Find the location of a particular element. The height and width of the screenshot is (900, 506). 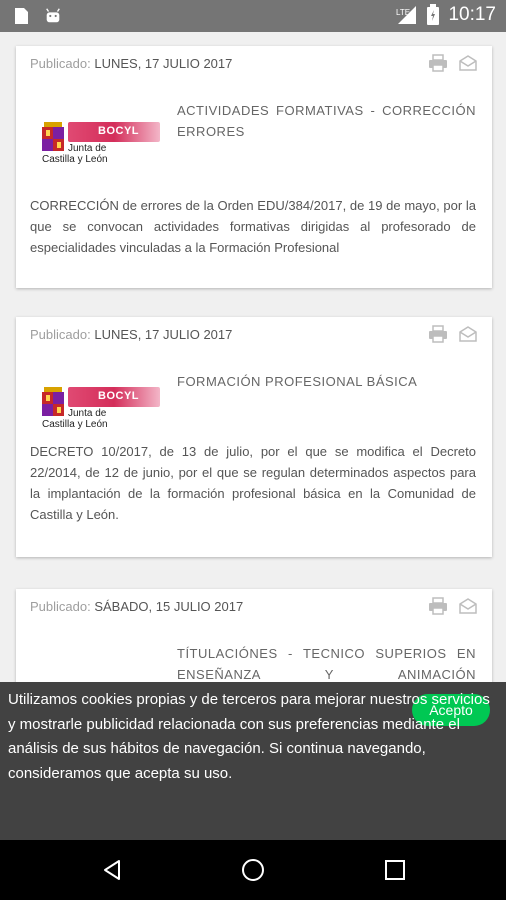

home-icon is located at coordinates (253, 870).